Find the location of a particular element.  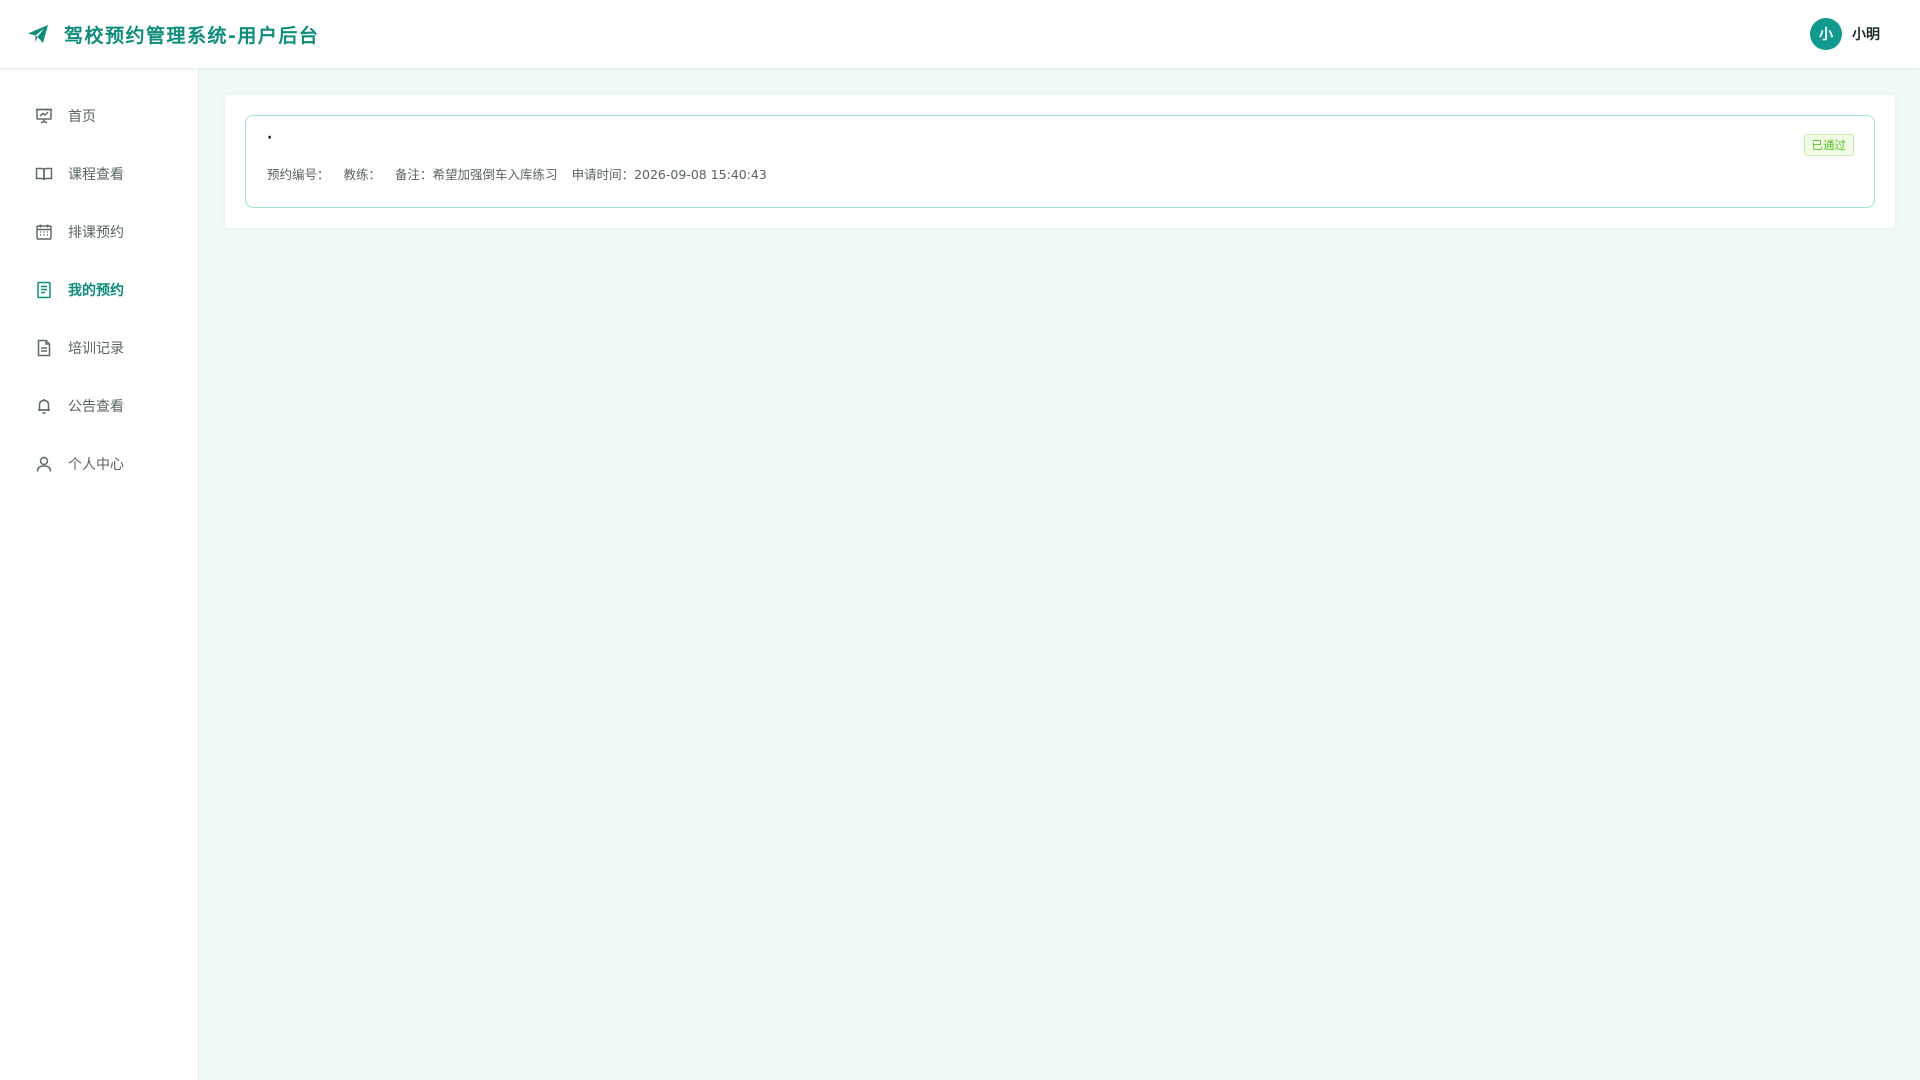

booking-number-label: 预约编号： is located at coordinates (298, 174).